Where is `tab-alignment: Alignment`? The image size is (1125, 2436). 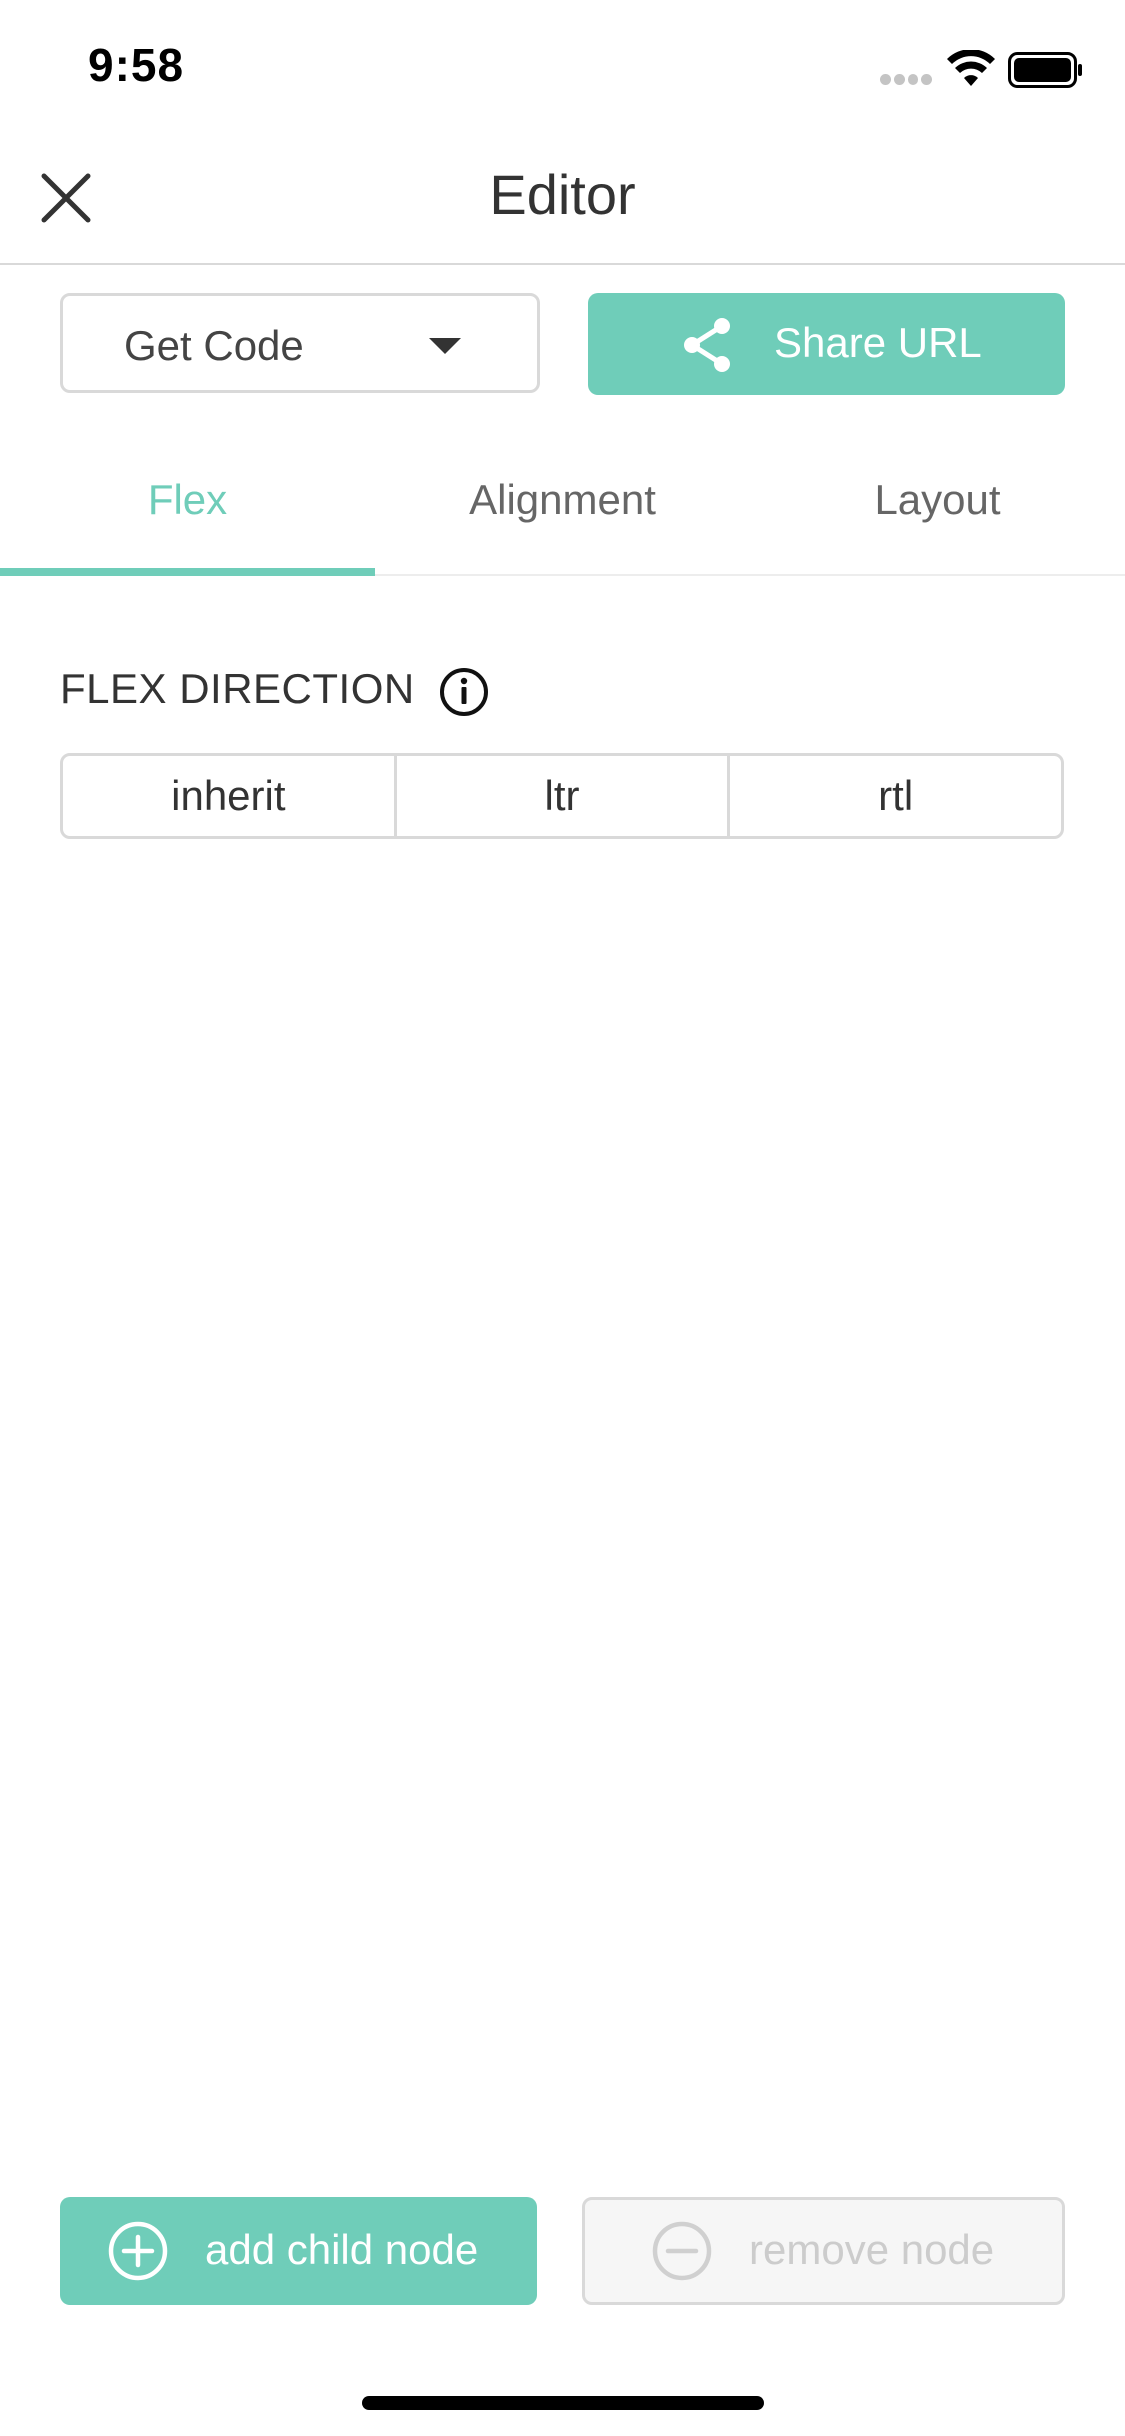 tab-alignment: Alignment is located at coordinates (562, 507).